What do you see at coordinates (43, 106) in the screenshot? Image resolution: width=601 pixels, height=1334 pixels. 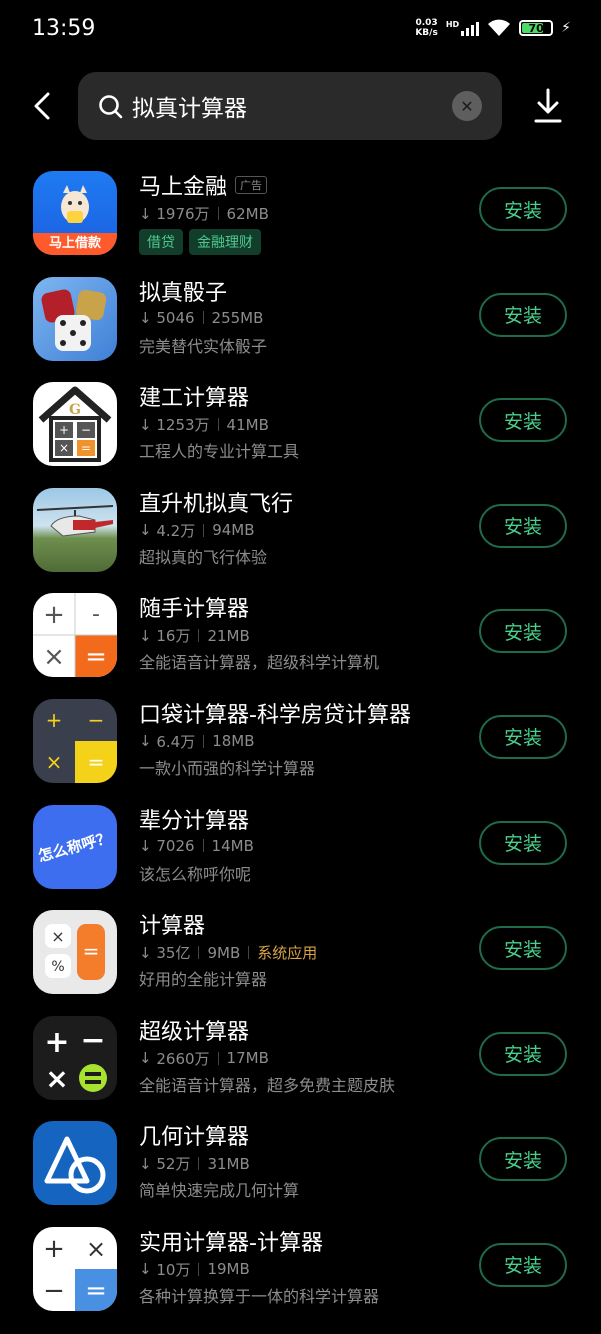 I see `back-arrow-icon` at bounding box center [43, 106].